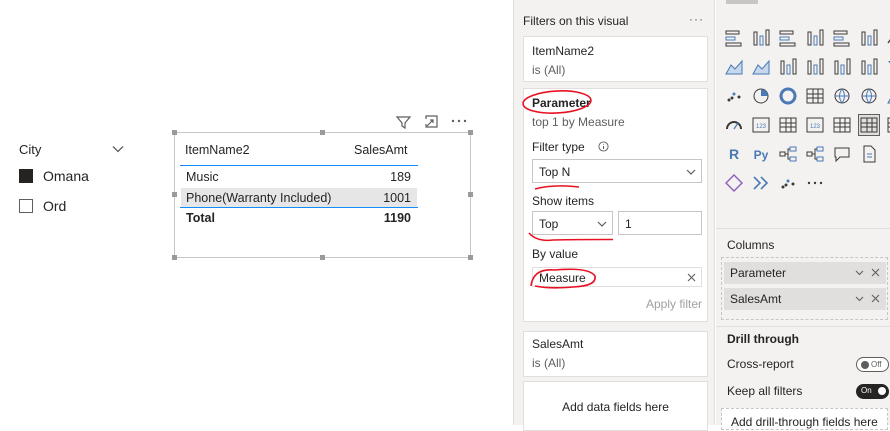 The width and height of the screenshot is (890, 431). Describe the element at coordinates (761, 183) in the screenshot. I see `power-automate-icon` at that location.